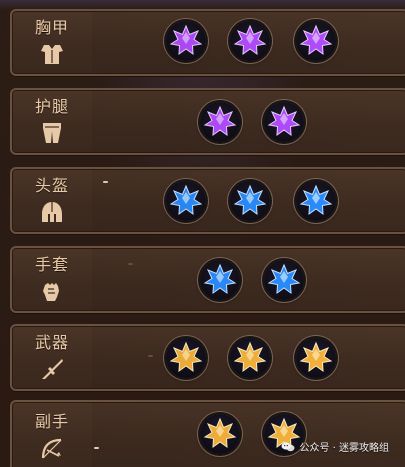 The height and width of the screenshot is (467, 405). I want to click on slot-row-chest: 胸甲, so click(207, 42).